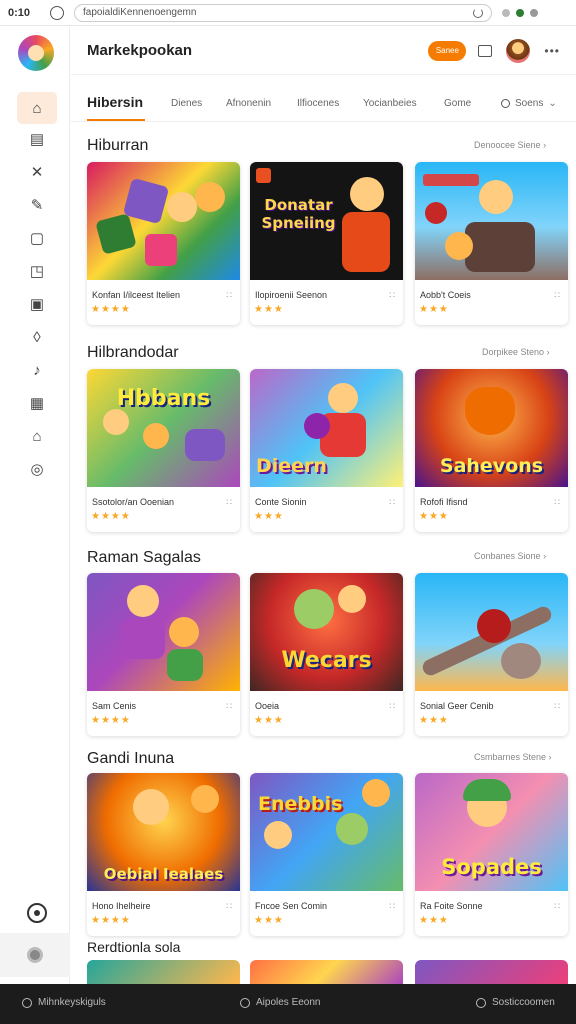 The width and height of the screenshot is (576, 1024). Describe the element at coordinates (19, 12) in the screenshot. I see `clock: 0:10` at that location.